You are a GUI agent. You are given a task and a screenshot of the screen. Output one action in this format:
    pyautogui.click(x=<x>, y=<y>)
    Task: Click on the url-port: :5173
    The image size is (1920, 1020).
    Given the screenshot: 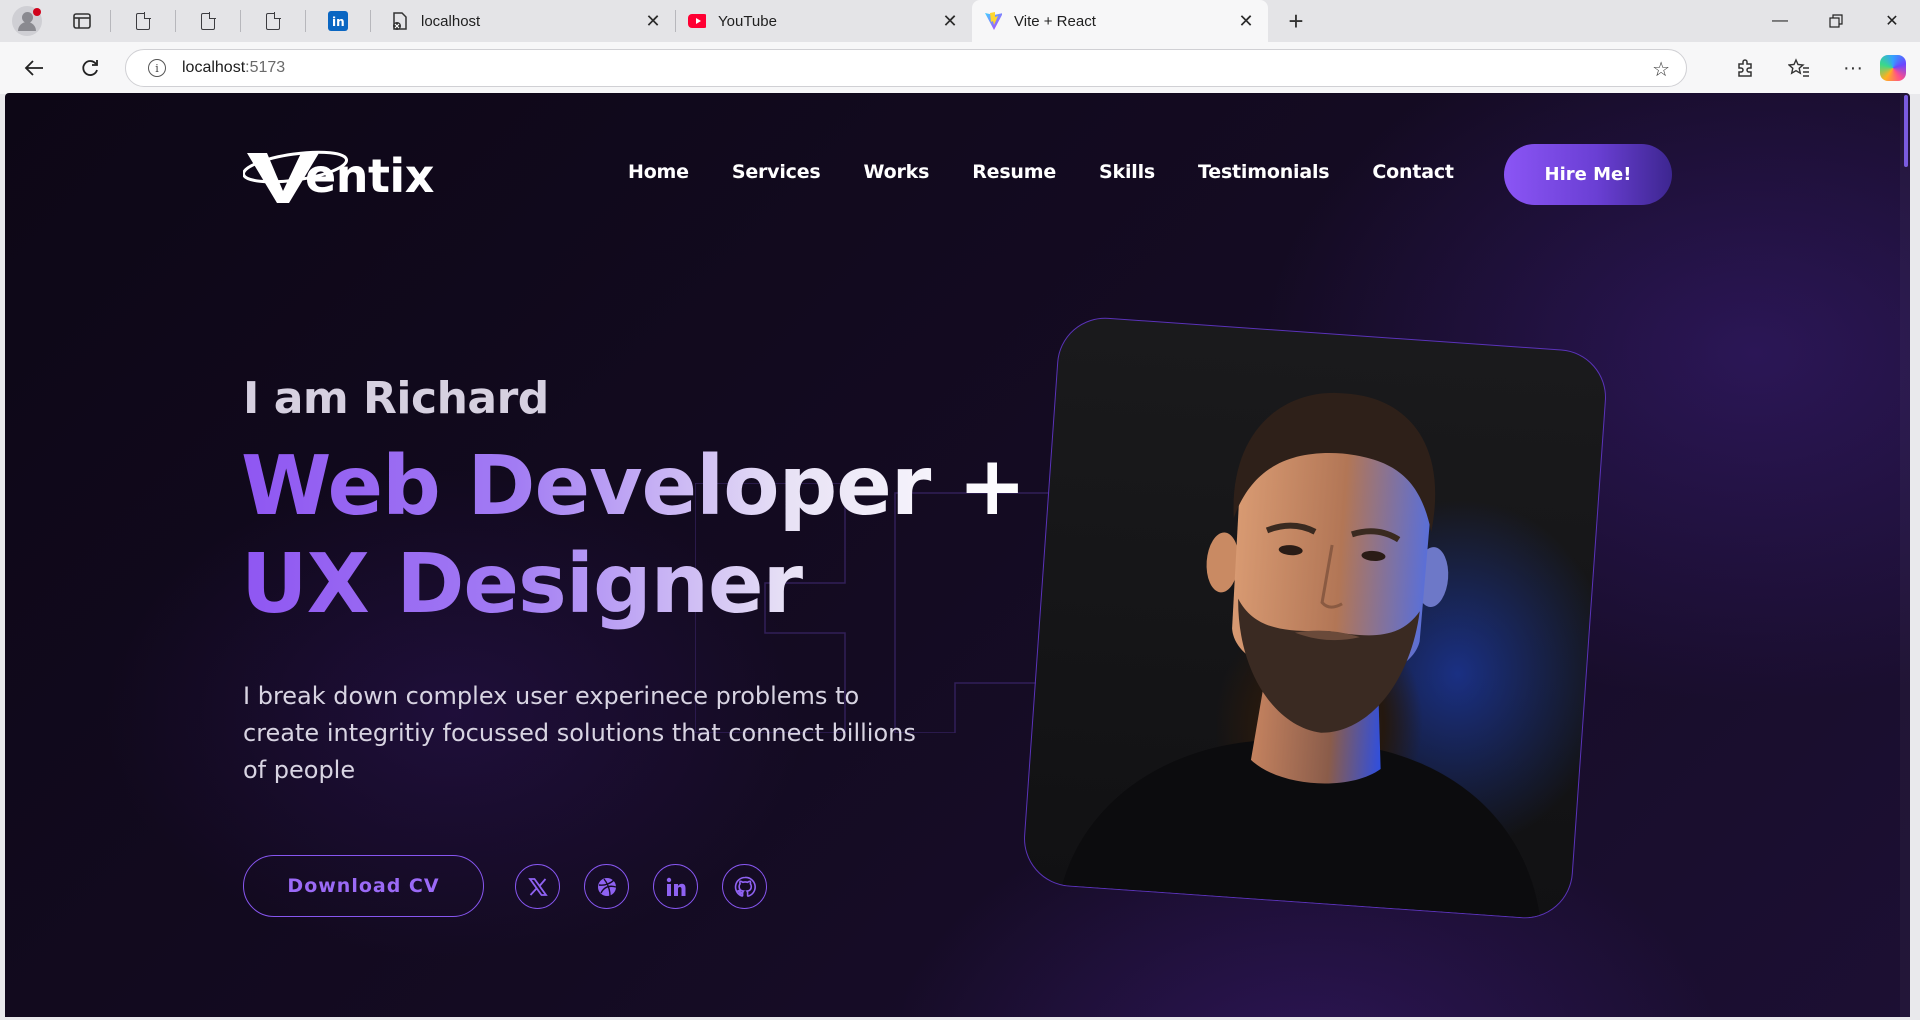 What is the action you would take?
    pyautogui.click(x=265, y=67)
    